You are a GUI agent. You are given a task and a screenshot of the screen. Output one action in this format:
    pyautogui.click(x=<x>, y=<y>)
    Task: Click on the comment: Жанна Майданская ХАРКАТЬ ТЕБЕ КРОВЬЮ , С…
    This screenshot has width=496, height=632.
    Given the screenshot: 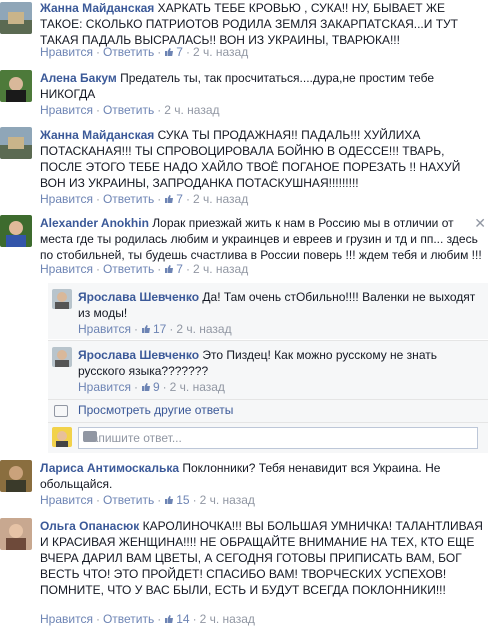 What is the action you would take?
    pyautogui.click(x=248, y=29)
    